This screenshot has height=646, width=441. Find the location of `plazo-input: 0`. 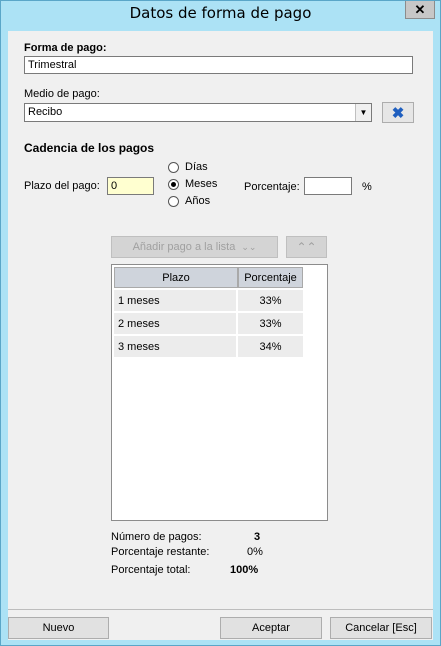

plazo-input: 0 is located at coordinates (130, 186).